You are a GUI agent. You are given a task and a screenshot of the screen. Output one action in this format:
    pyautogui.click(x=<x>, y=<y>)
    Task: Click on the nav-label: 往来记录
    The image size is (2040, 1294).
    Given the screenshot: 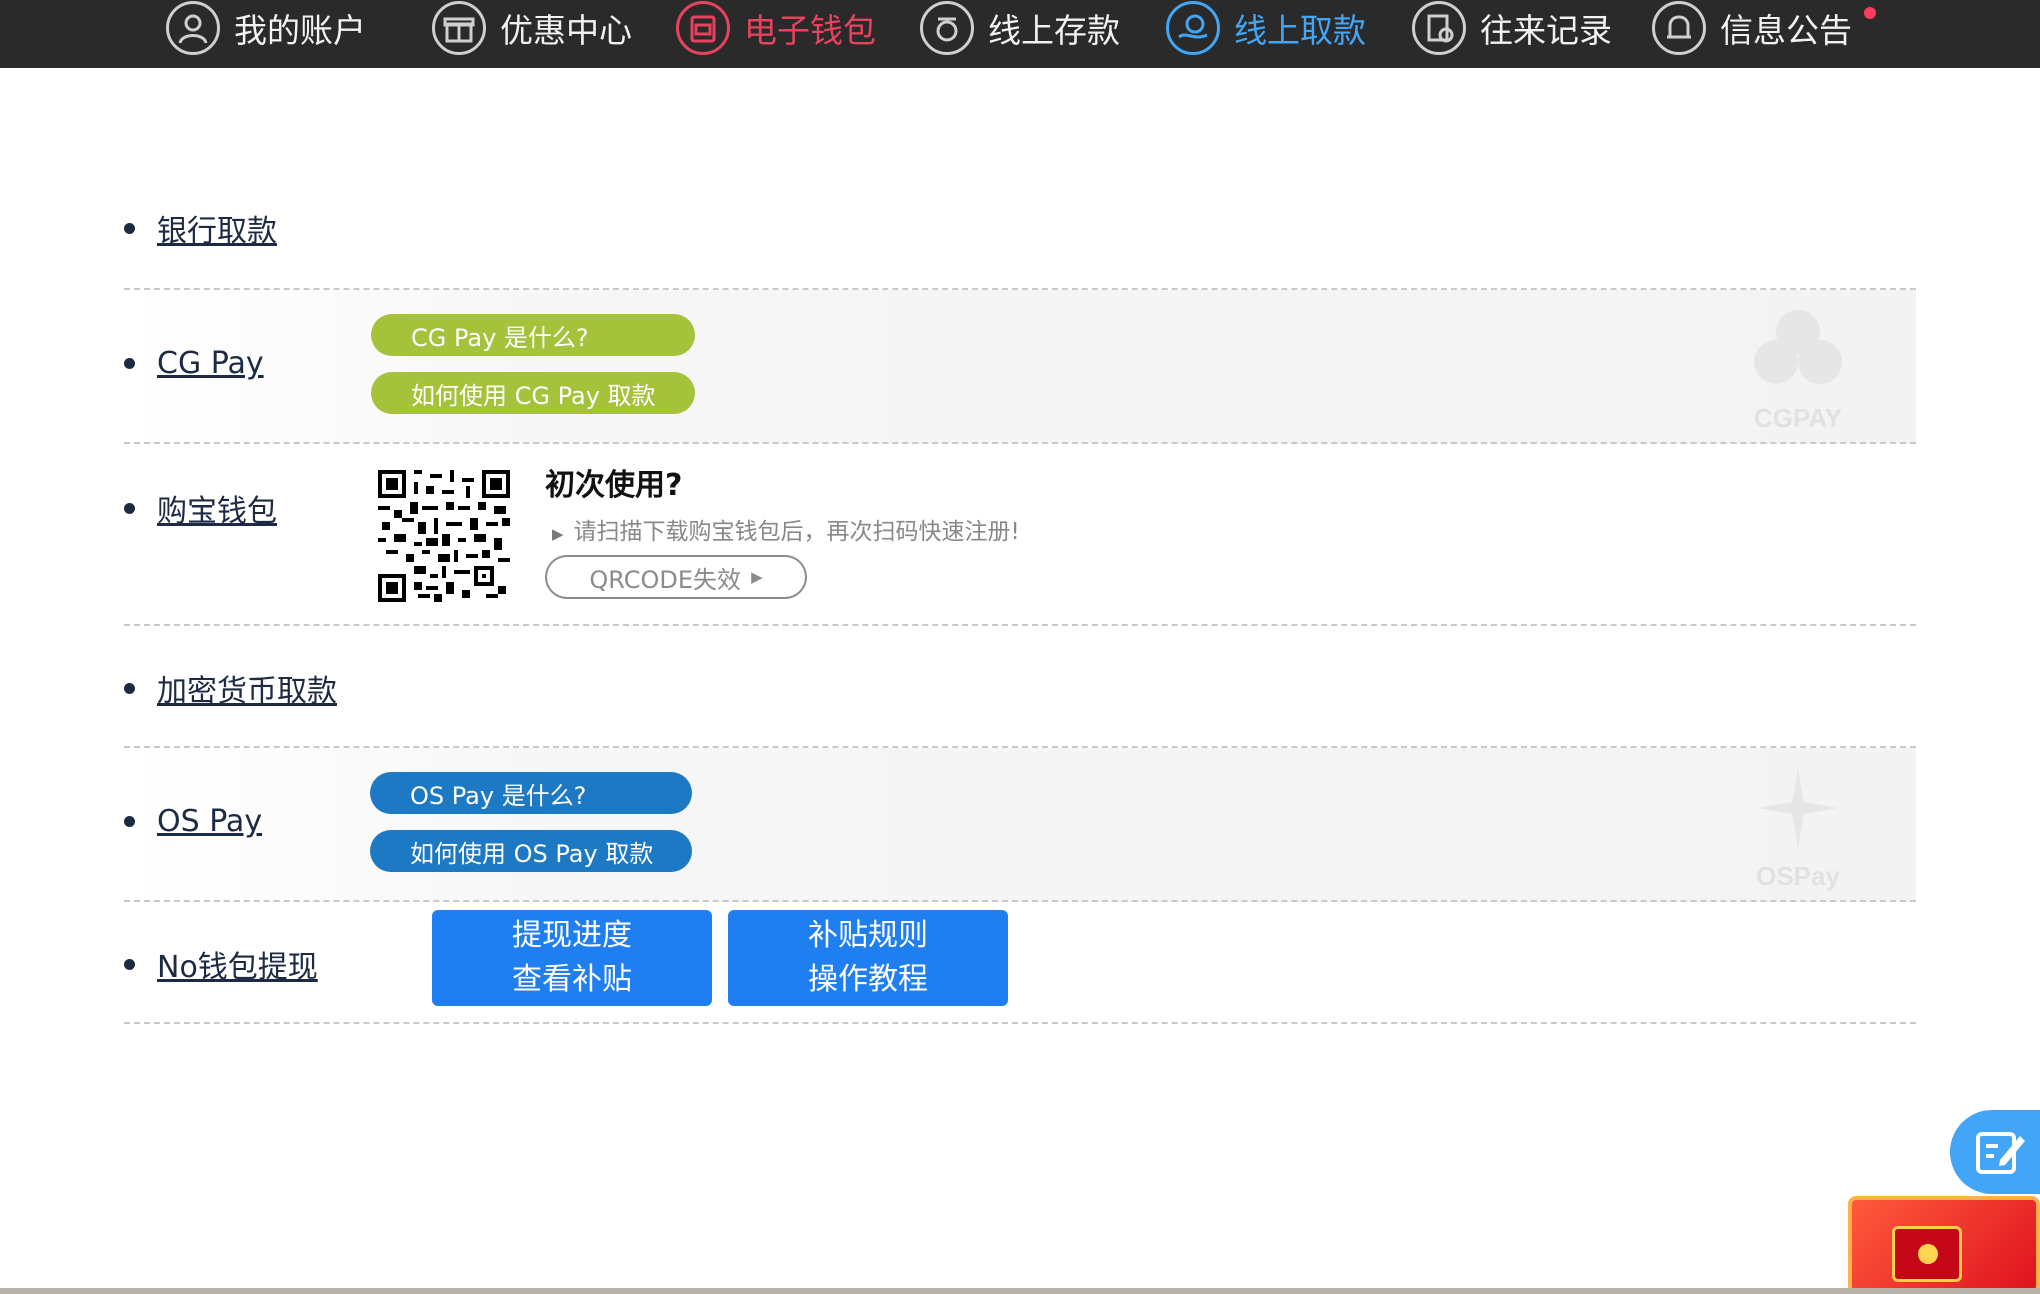 What is the action you would take?
    pyautogui.click(x=1546, y=30)
    